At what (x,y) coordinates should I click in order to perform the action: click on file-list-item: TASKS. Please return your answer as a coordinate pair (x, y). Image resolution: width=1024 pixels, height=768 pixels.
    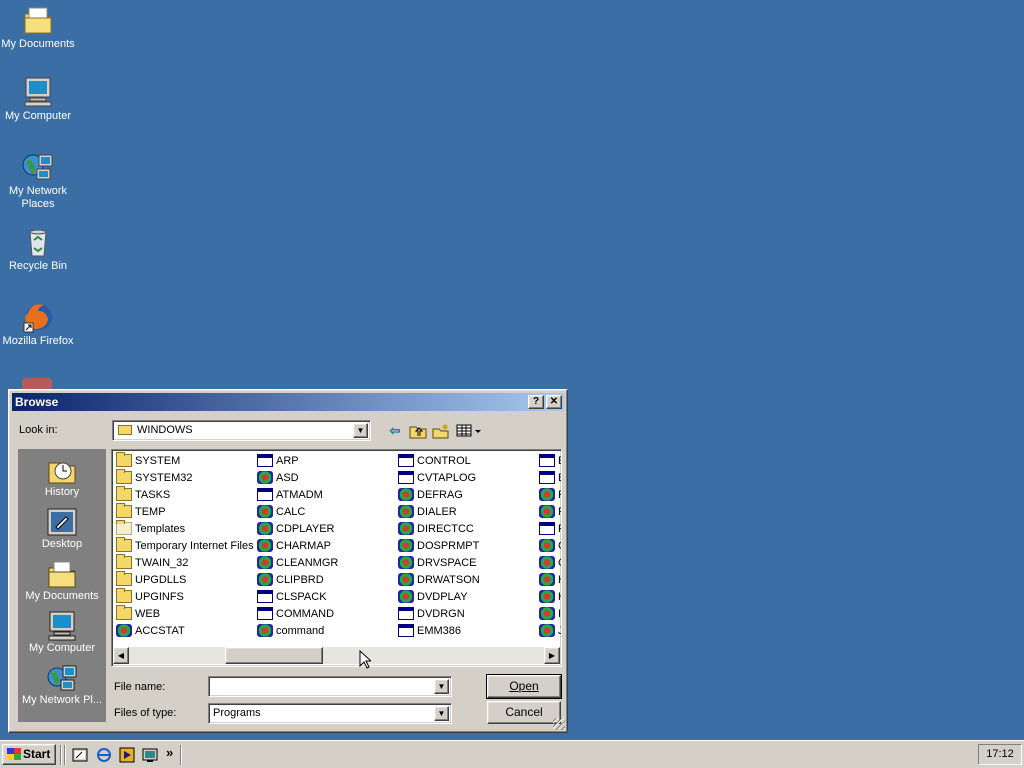
    Looking at the image, I should click on (185, 494).